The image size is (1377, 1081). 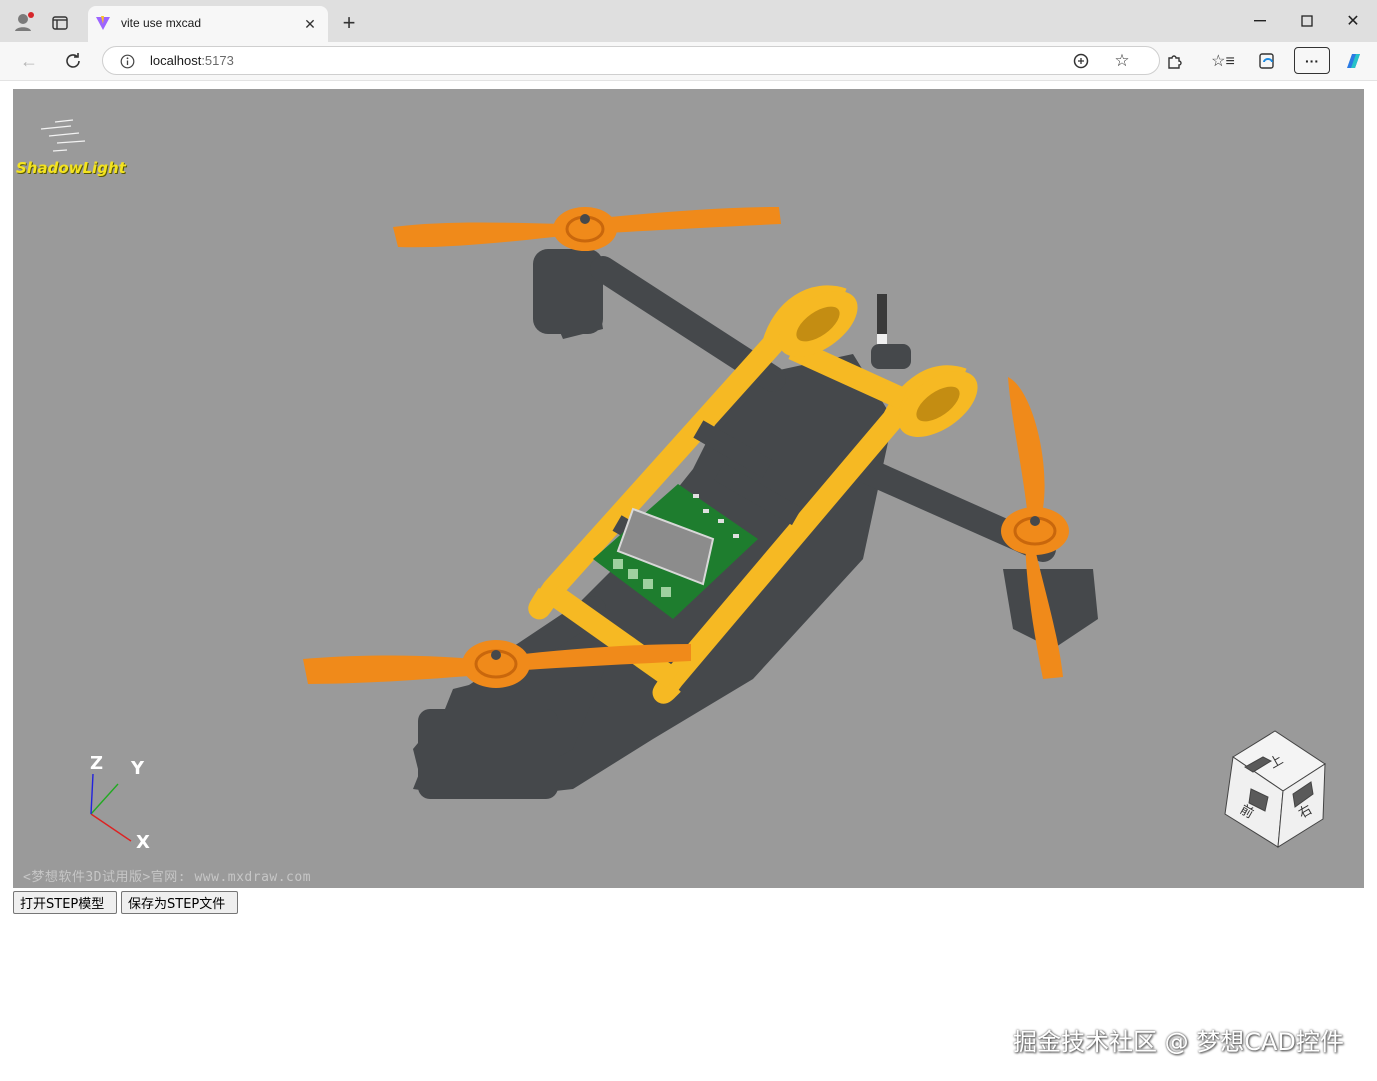 I want to click on immersive-reader-icon, so click(x=1081, y=61).